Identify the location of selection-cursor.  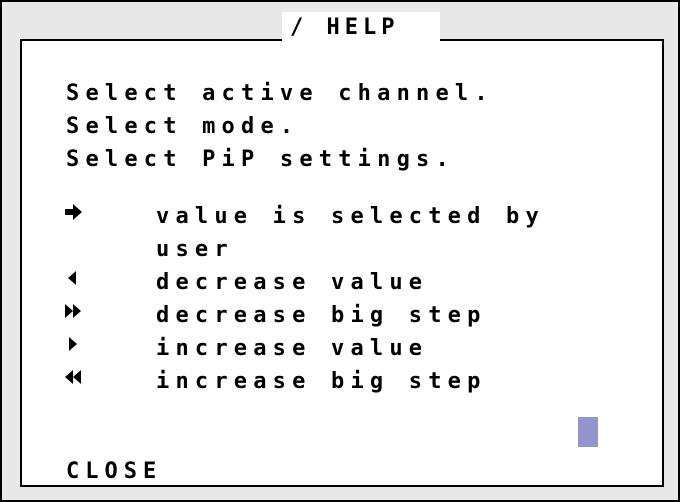
(588, 432).